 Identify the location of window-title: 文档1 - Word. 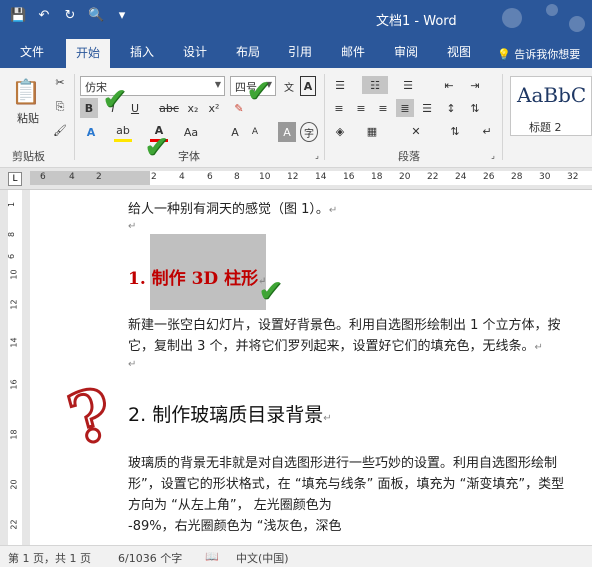
(416, 21).